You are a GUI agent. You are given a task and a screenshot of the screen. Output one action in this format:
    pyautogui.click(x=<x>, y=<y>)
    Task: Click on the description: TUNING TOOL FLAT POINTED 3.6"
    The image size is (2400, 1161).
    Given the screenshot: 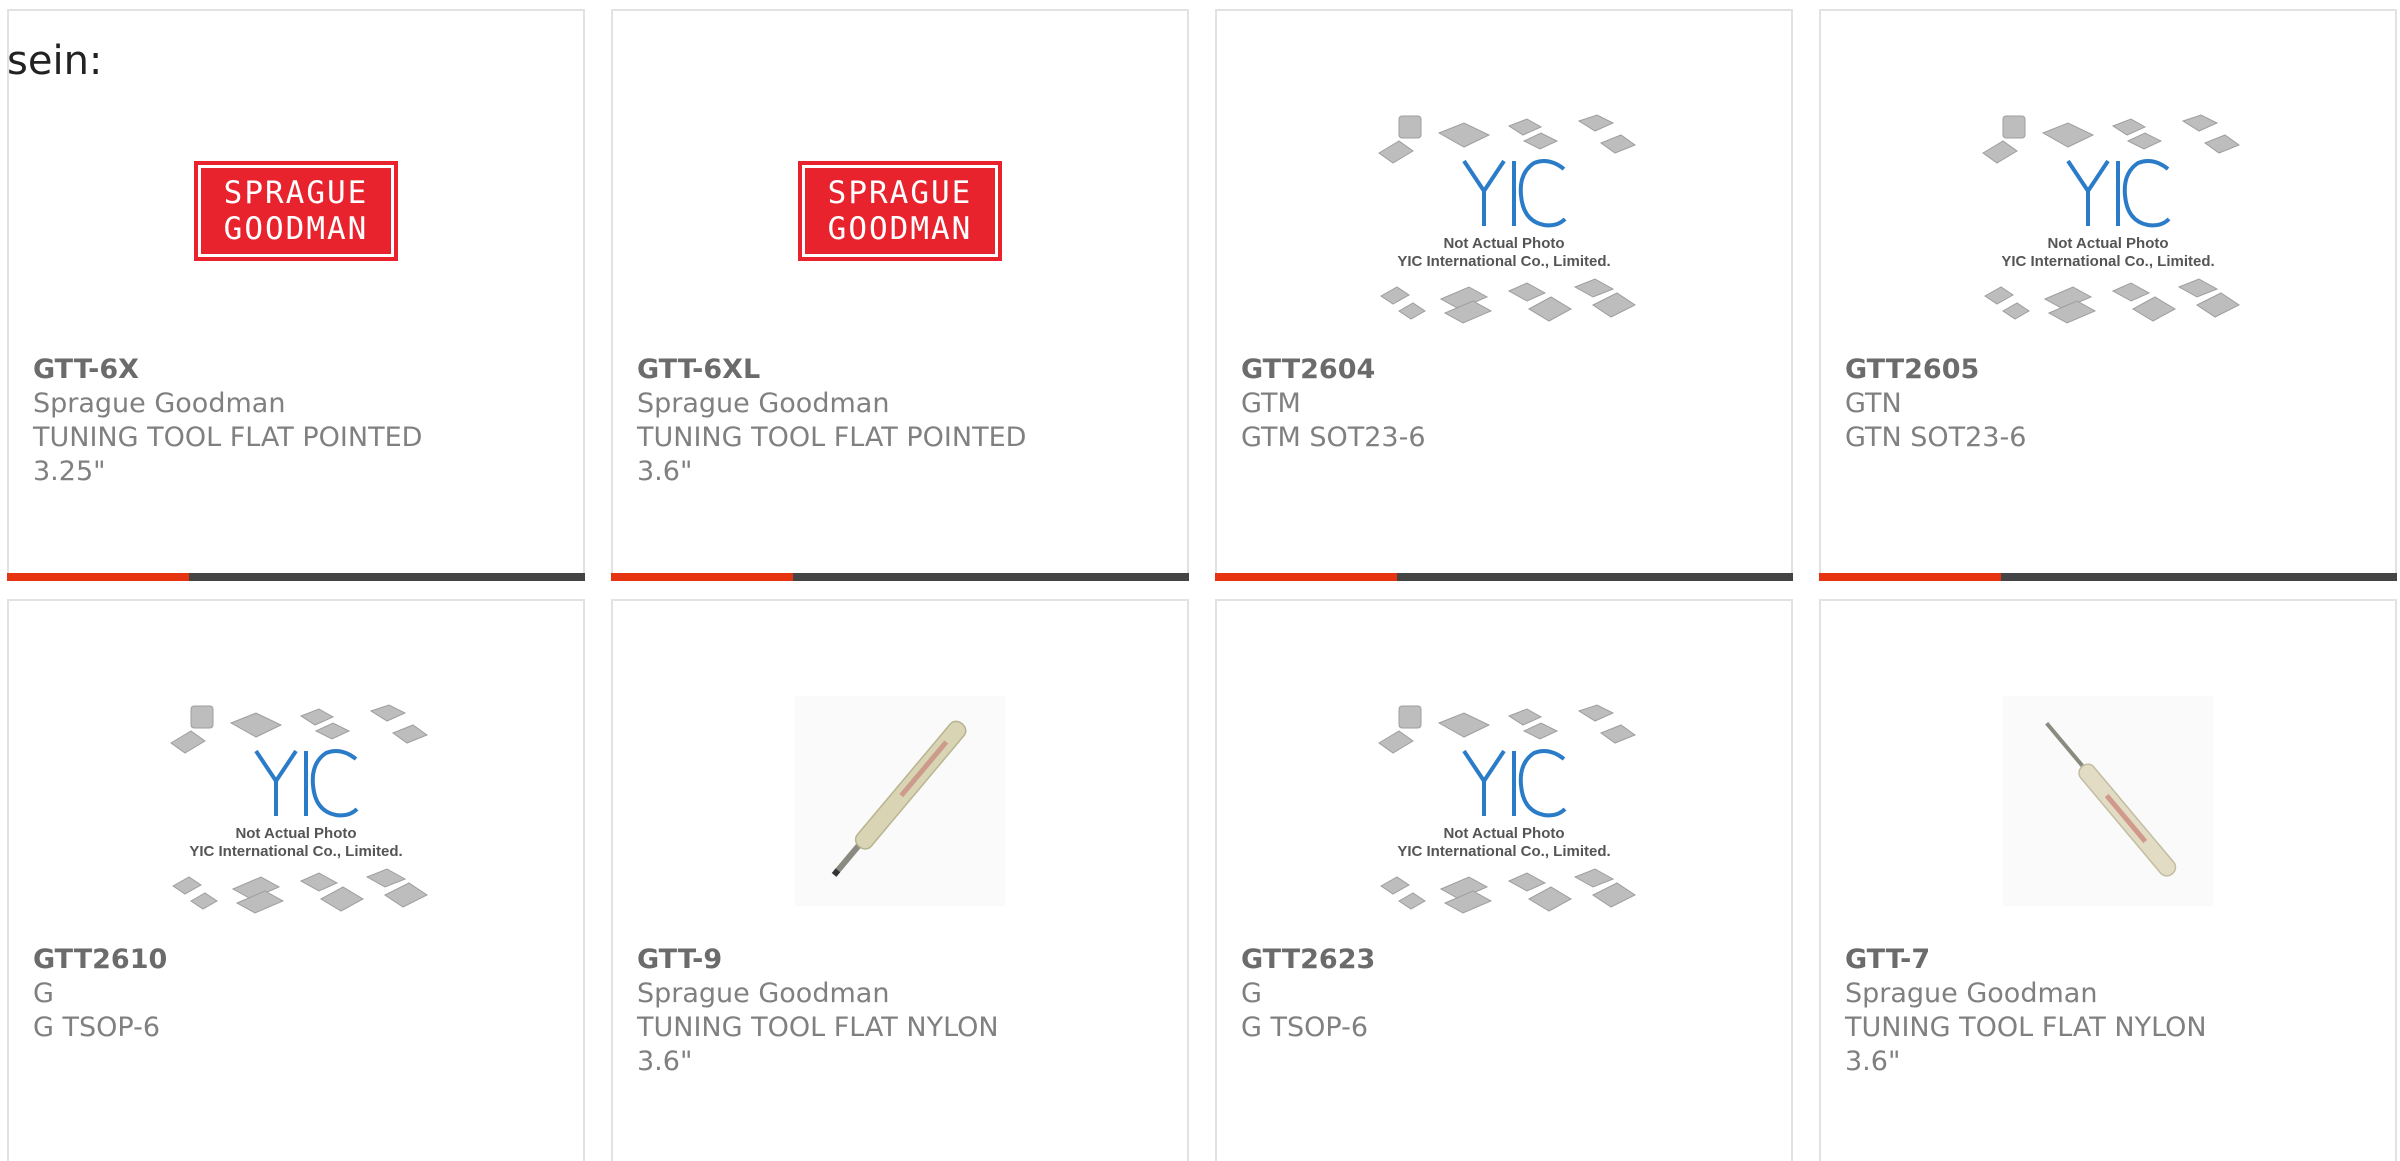 What is the action you would take?
    pyautogui.click(x=832, y=454)
    